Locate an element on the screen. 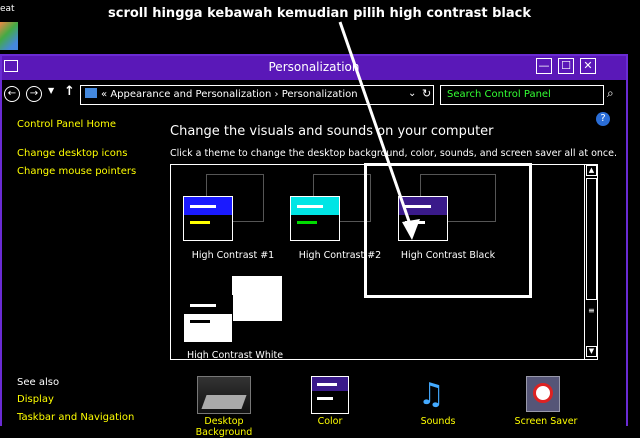 This screenshot has width=640, height=438. desktop-background-label: Desktop Background is located at coordinates (224, 427).